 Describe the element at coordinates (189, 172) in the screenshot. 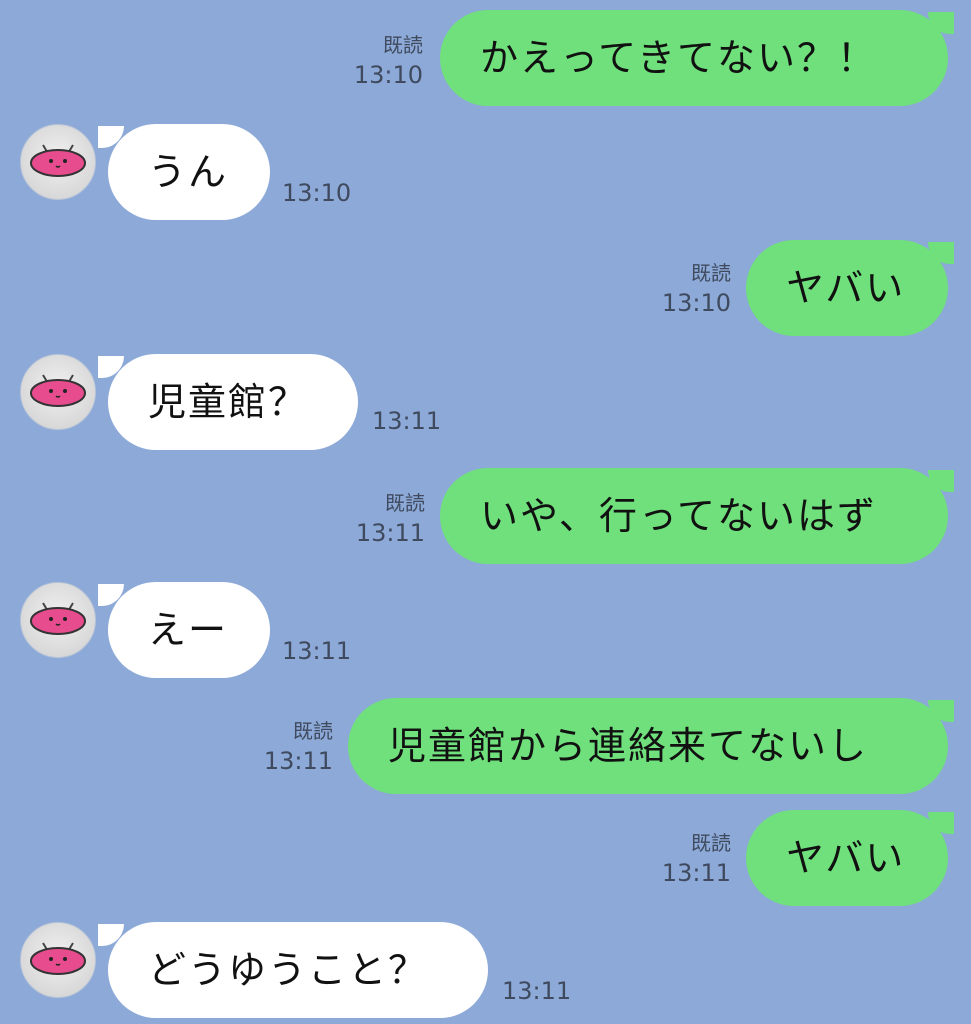

I see `message-bubble: うん` at that location.